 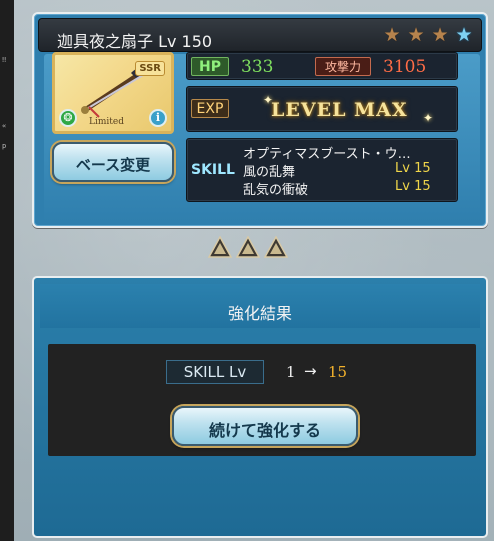 I want to click on skill-level-label: SKILL Lv, so click(x=215, y=372).